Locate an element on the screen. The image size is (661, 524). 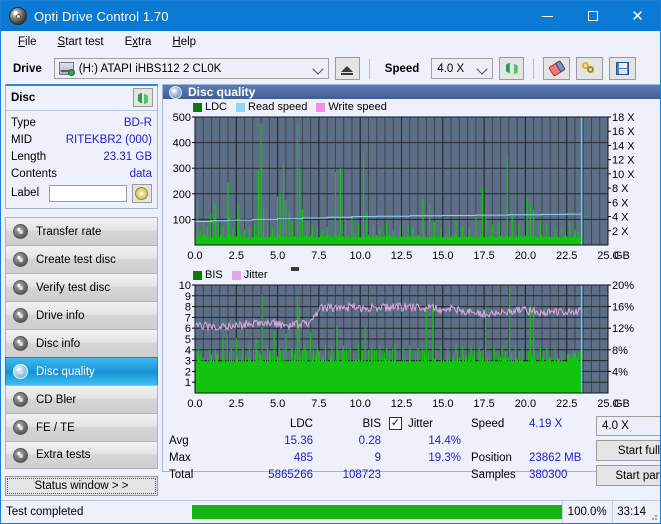
speed-row: Speed 4.19 X is located at coordinates (533, 423).